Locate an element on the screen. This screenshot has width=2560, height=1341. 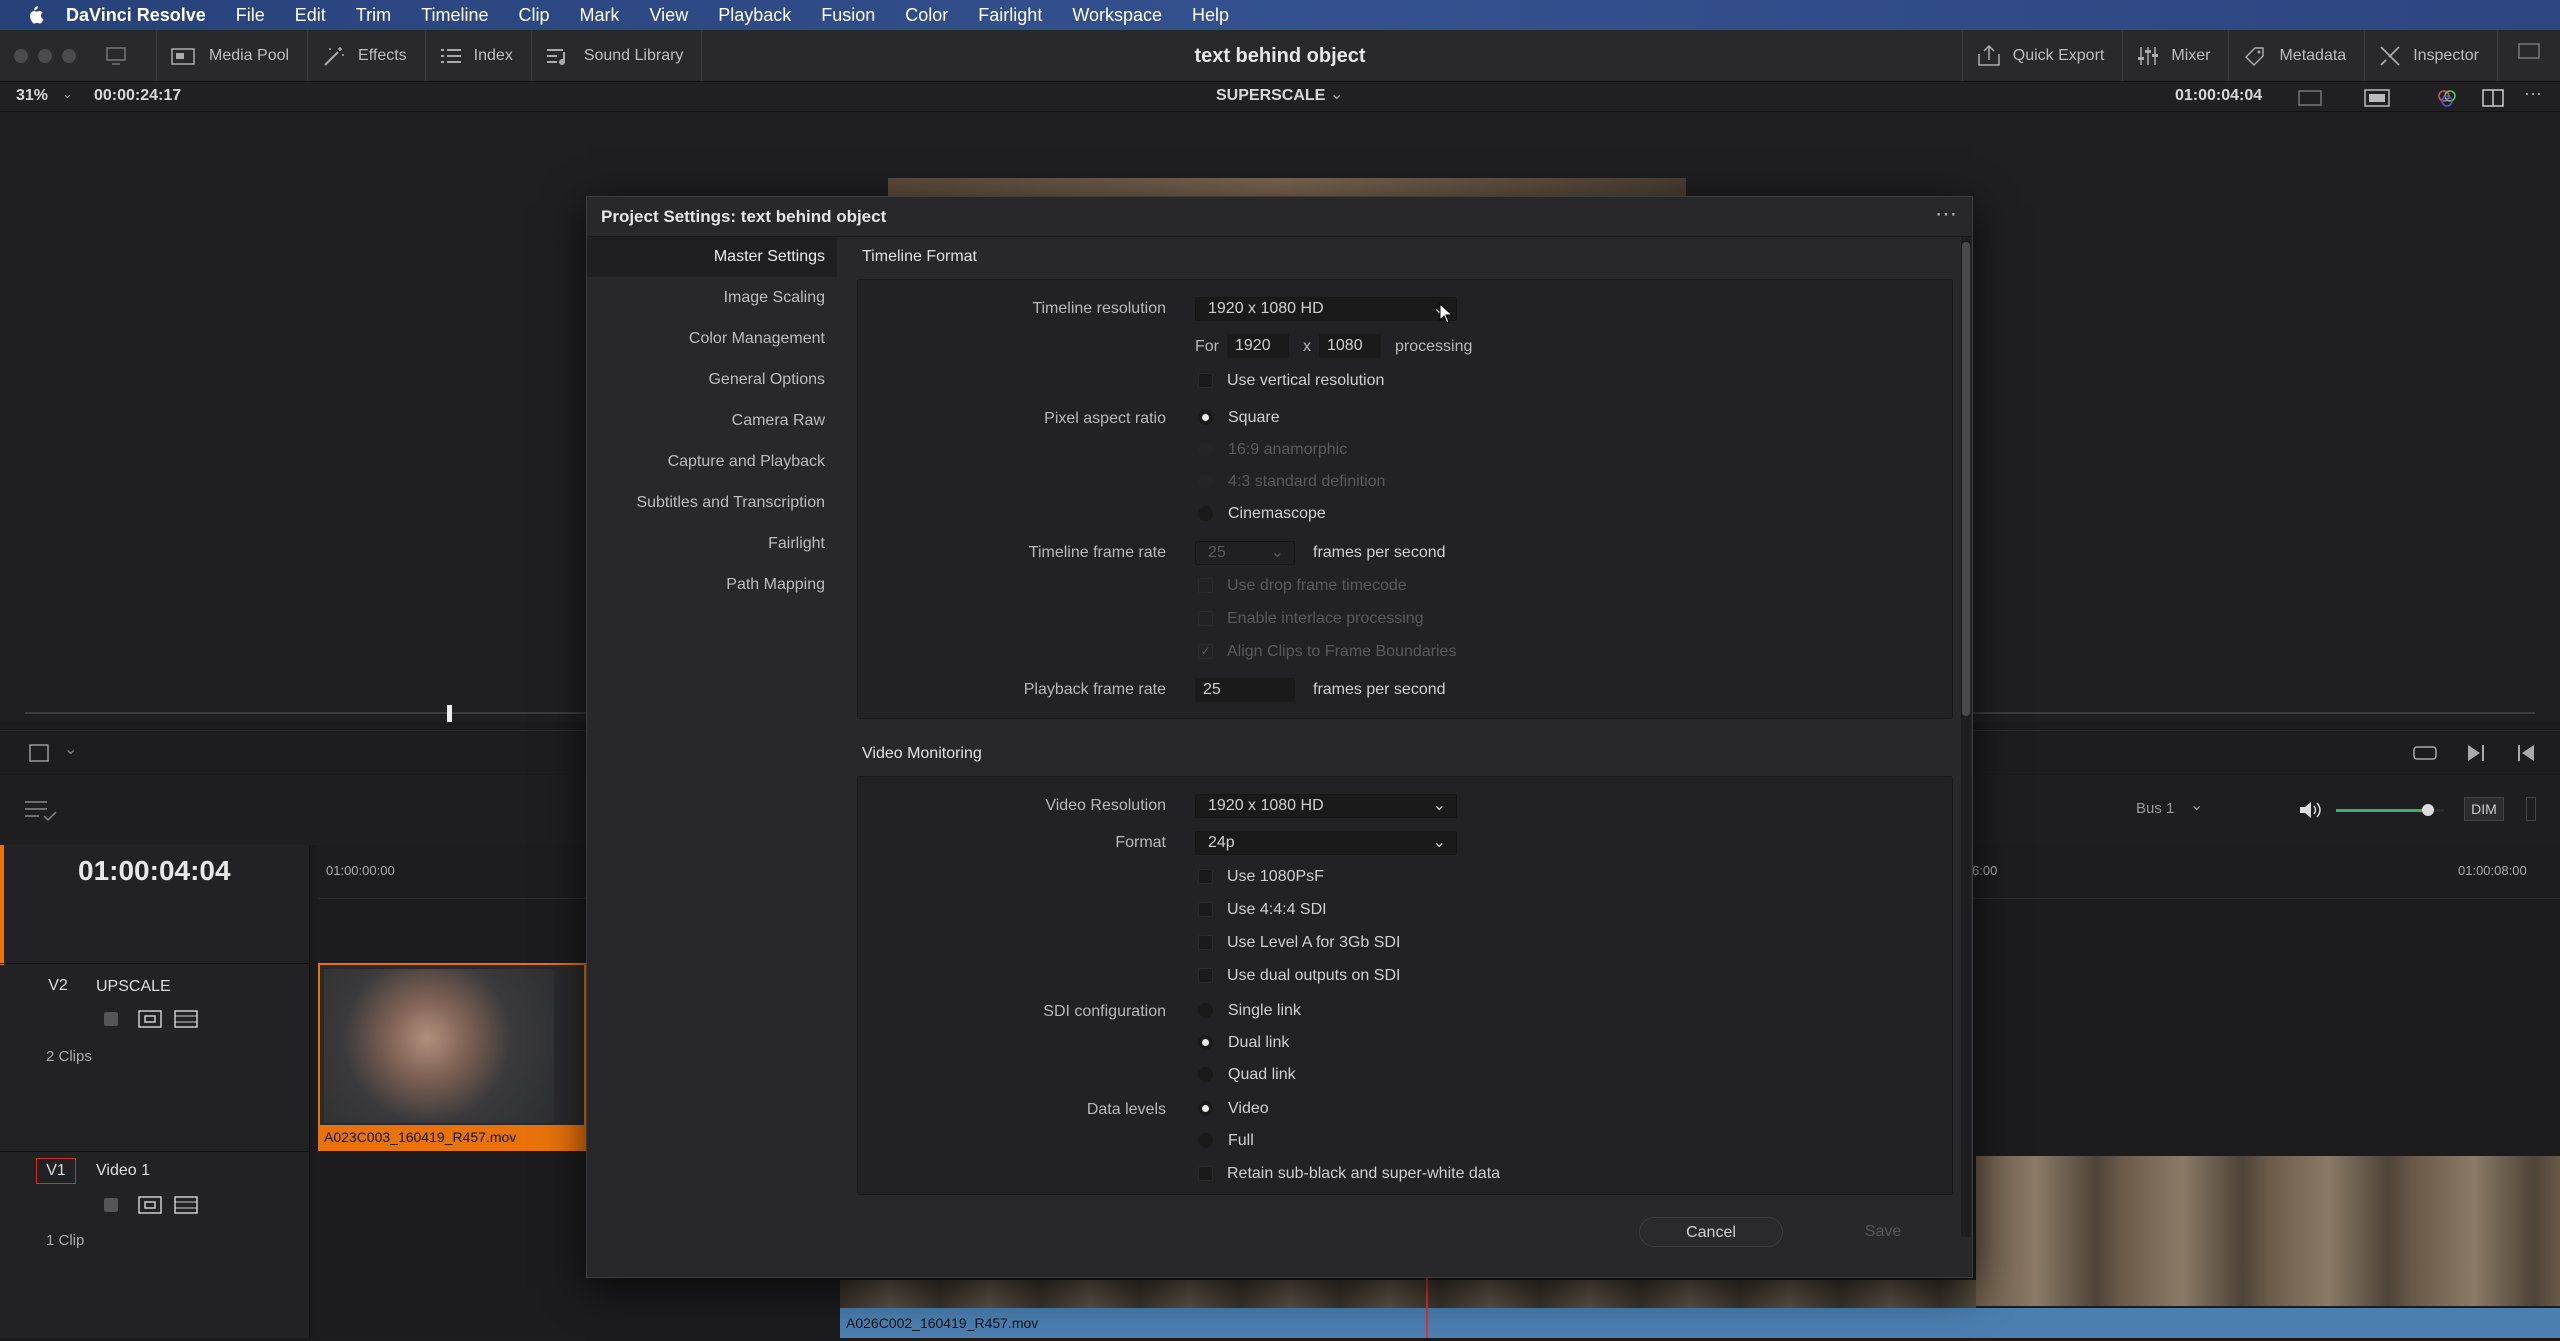
nav-camera-raw: Camera Raw is located at coordinates (778, 421).